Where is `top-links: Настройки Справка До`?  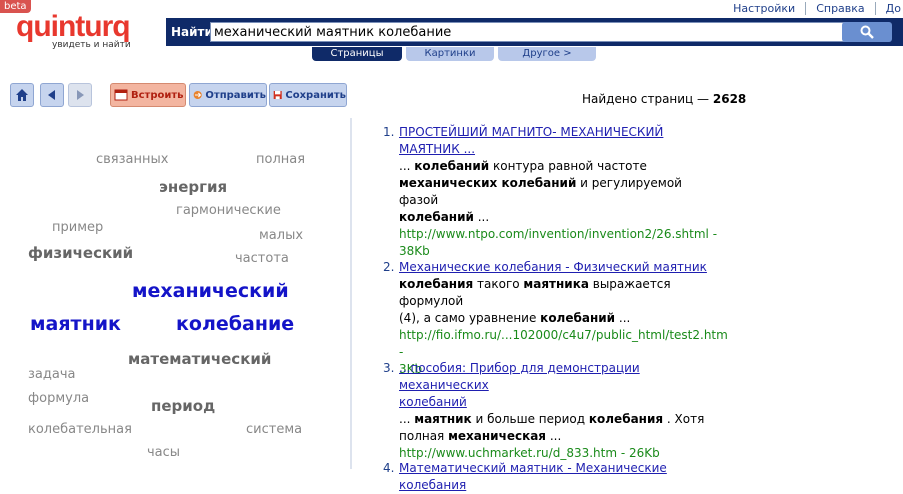 top-links: Настройки Справка До is located at coordinates (813, 8).